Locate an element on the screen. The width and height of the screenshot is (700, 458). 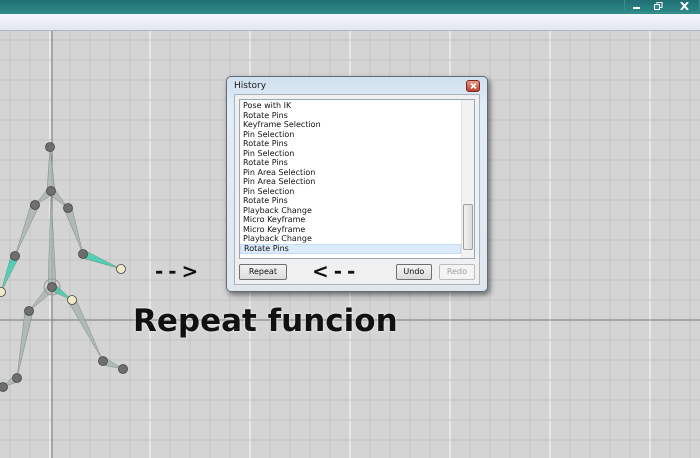
history-item: Keyframe Selection is located at coordinates (350, 125).